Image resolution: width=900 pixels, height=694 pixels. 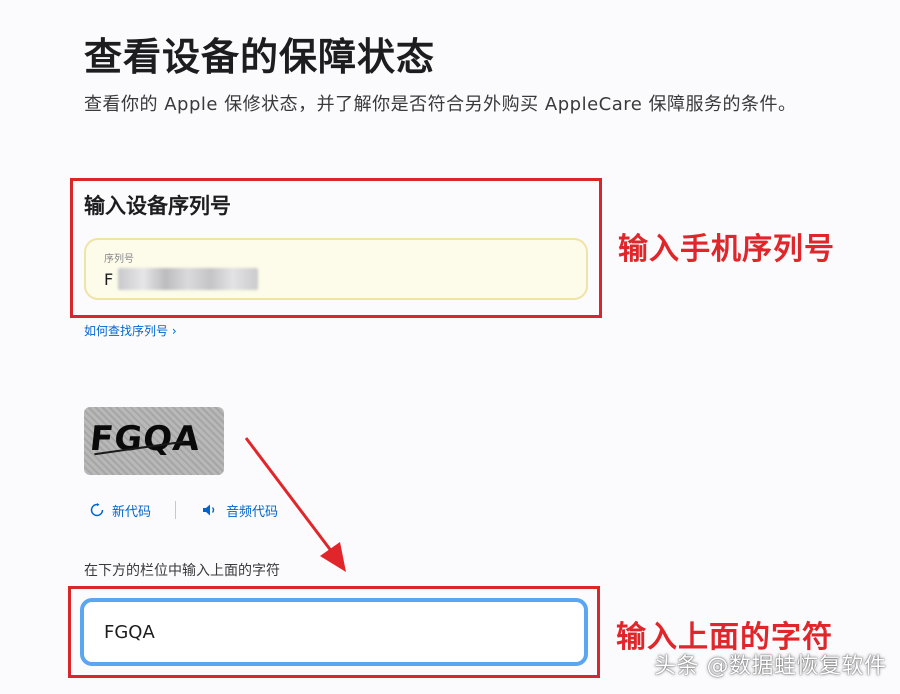 What do you see at coordinates (726, 249) in the screenshot?
I see `serial-annotation-label: 输入手机序列号` at bounding box center [726, 249].